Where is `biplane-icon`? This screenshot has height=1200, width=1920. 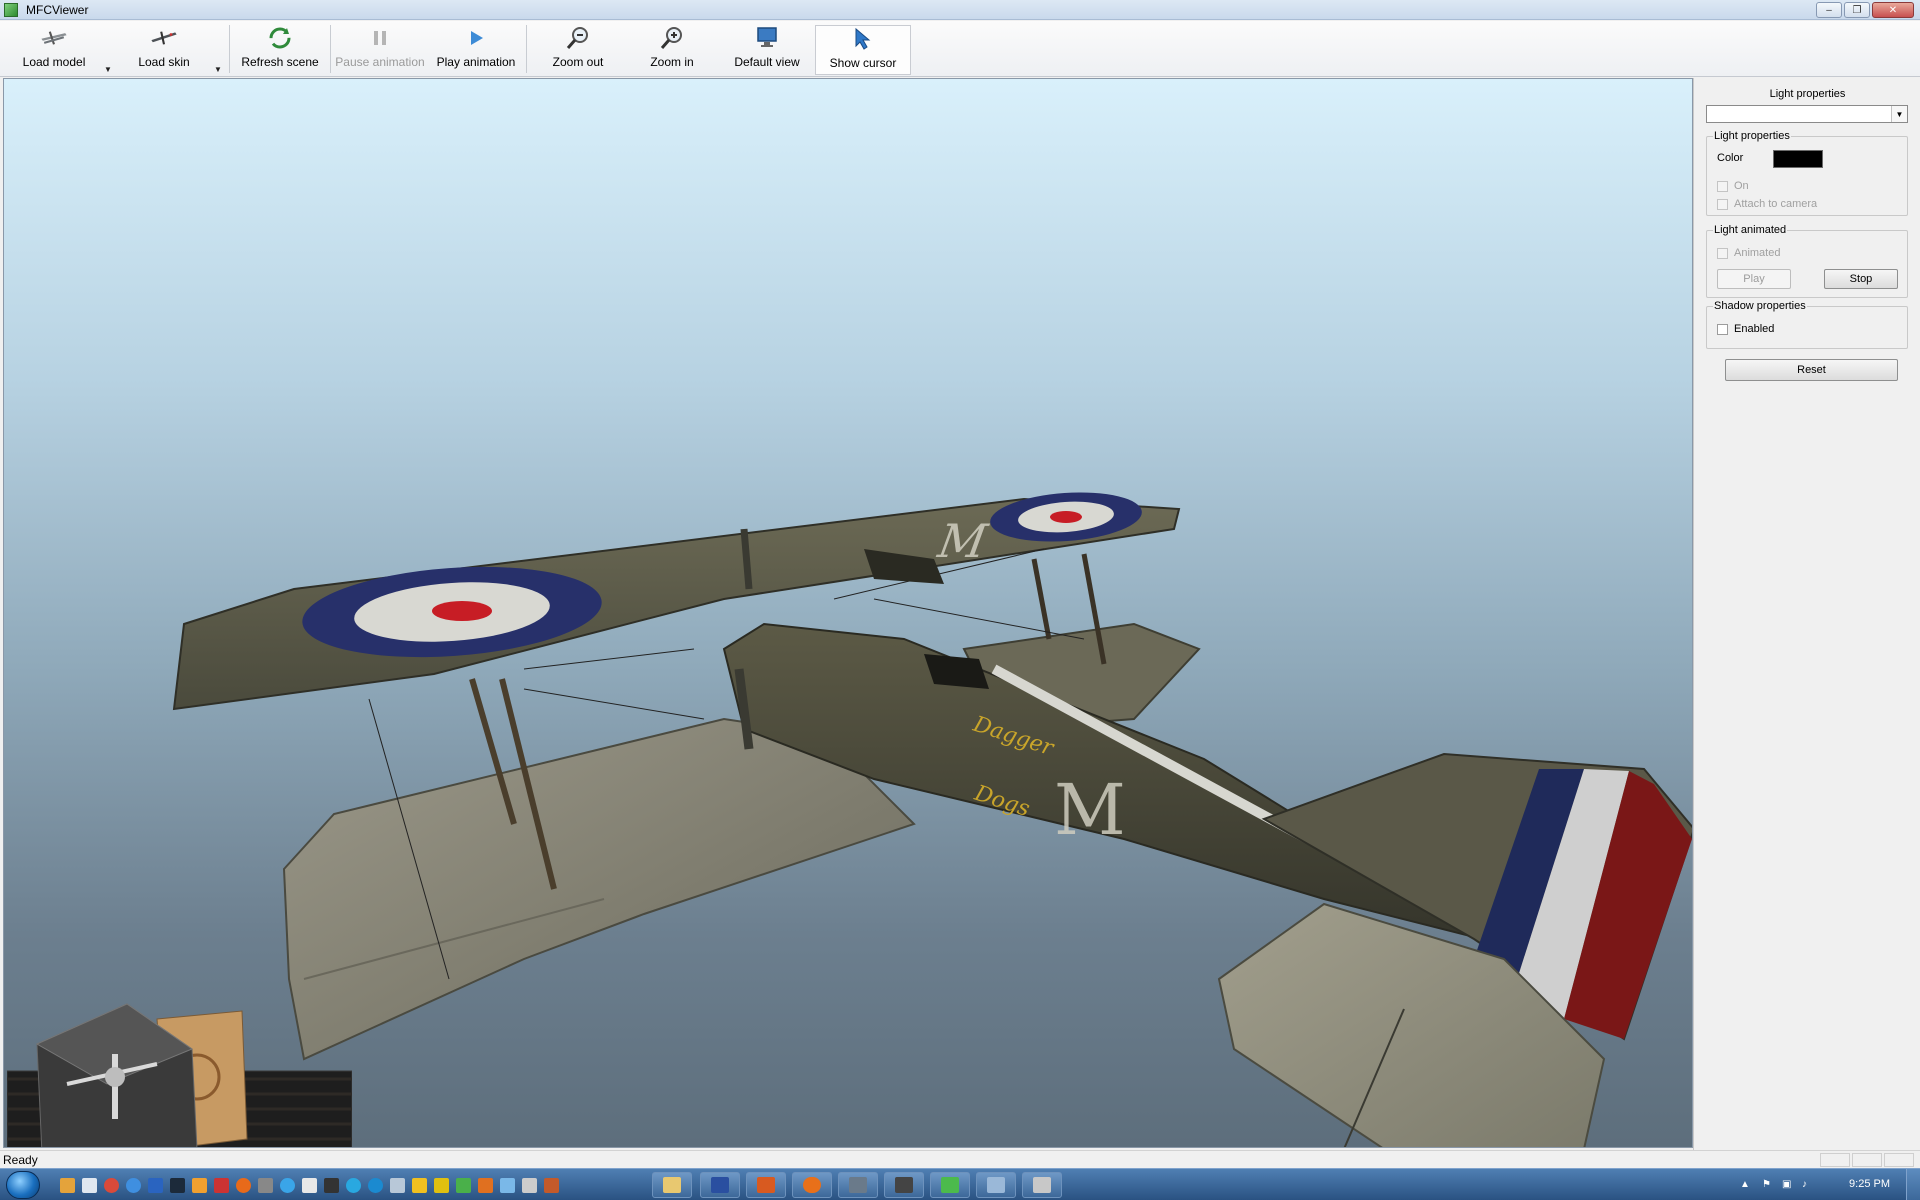
biplane-icon is located at coordinates (54, 38).